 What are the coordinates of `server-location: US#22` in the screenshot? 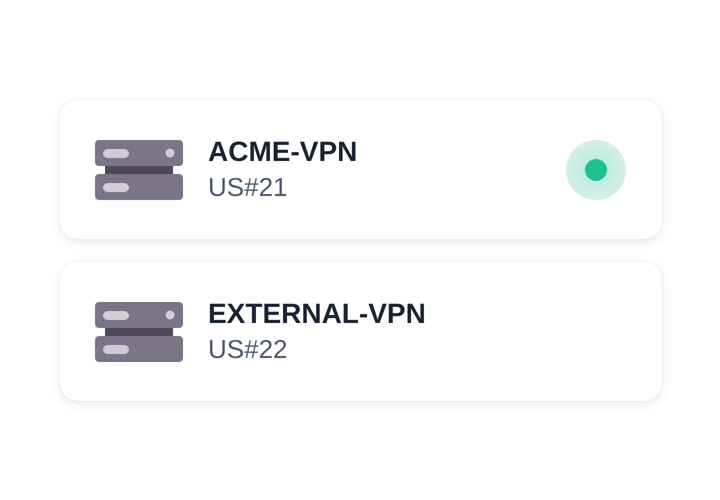 It's located at (248, 349).